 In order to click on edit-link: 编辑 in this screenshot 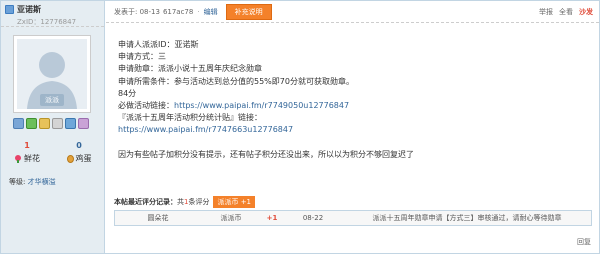, I will do `click(211, 12)`.